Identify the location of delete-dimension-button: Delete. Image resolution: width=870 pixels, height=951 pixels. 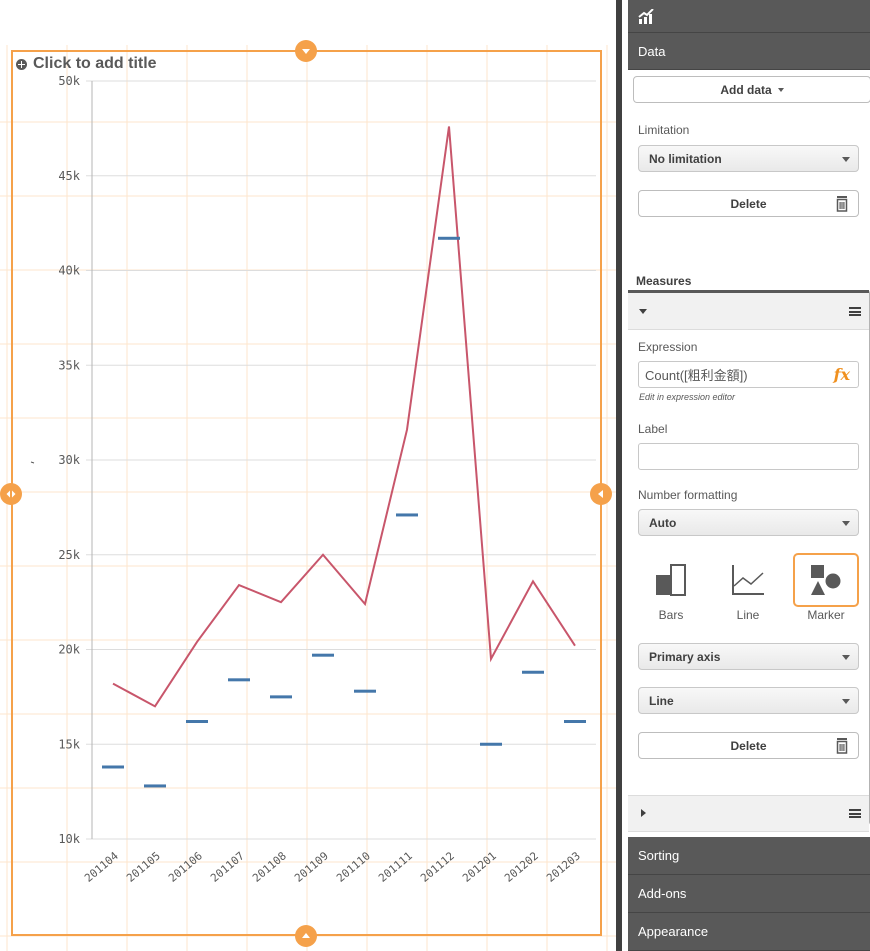
(748, 203).